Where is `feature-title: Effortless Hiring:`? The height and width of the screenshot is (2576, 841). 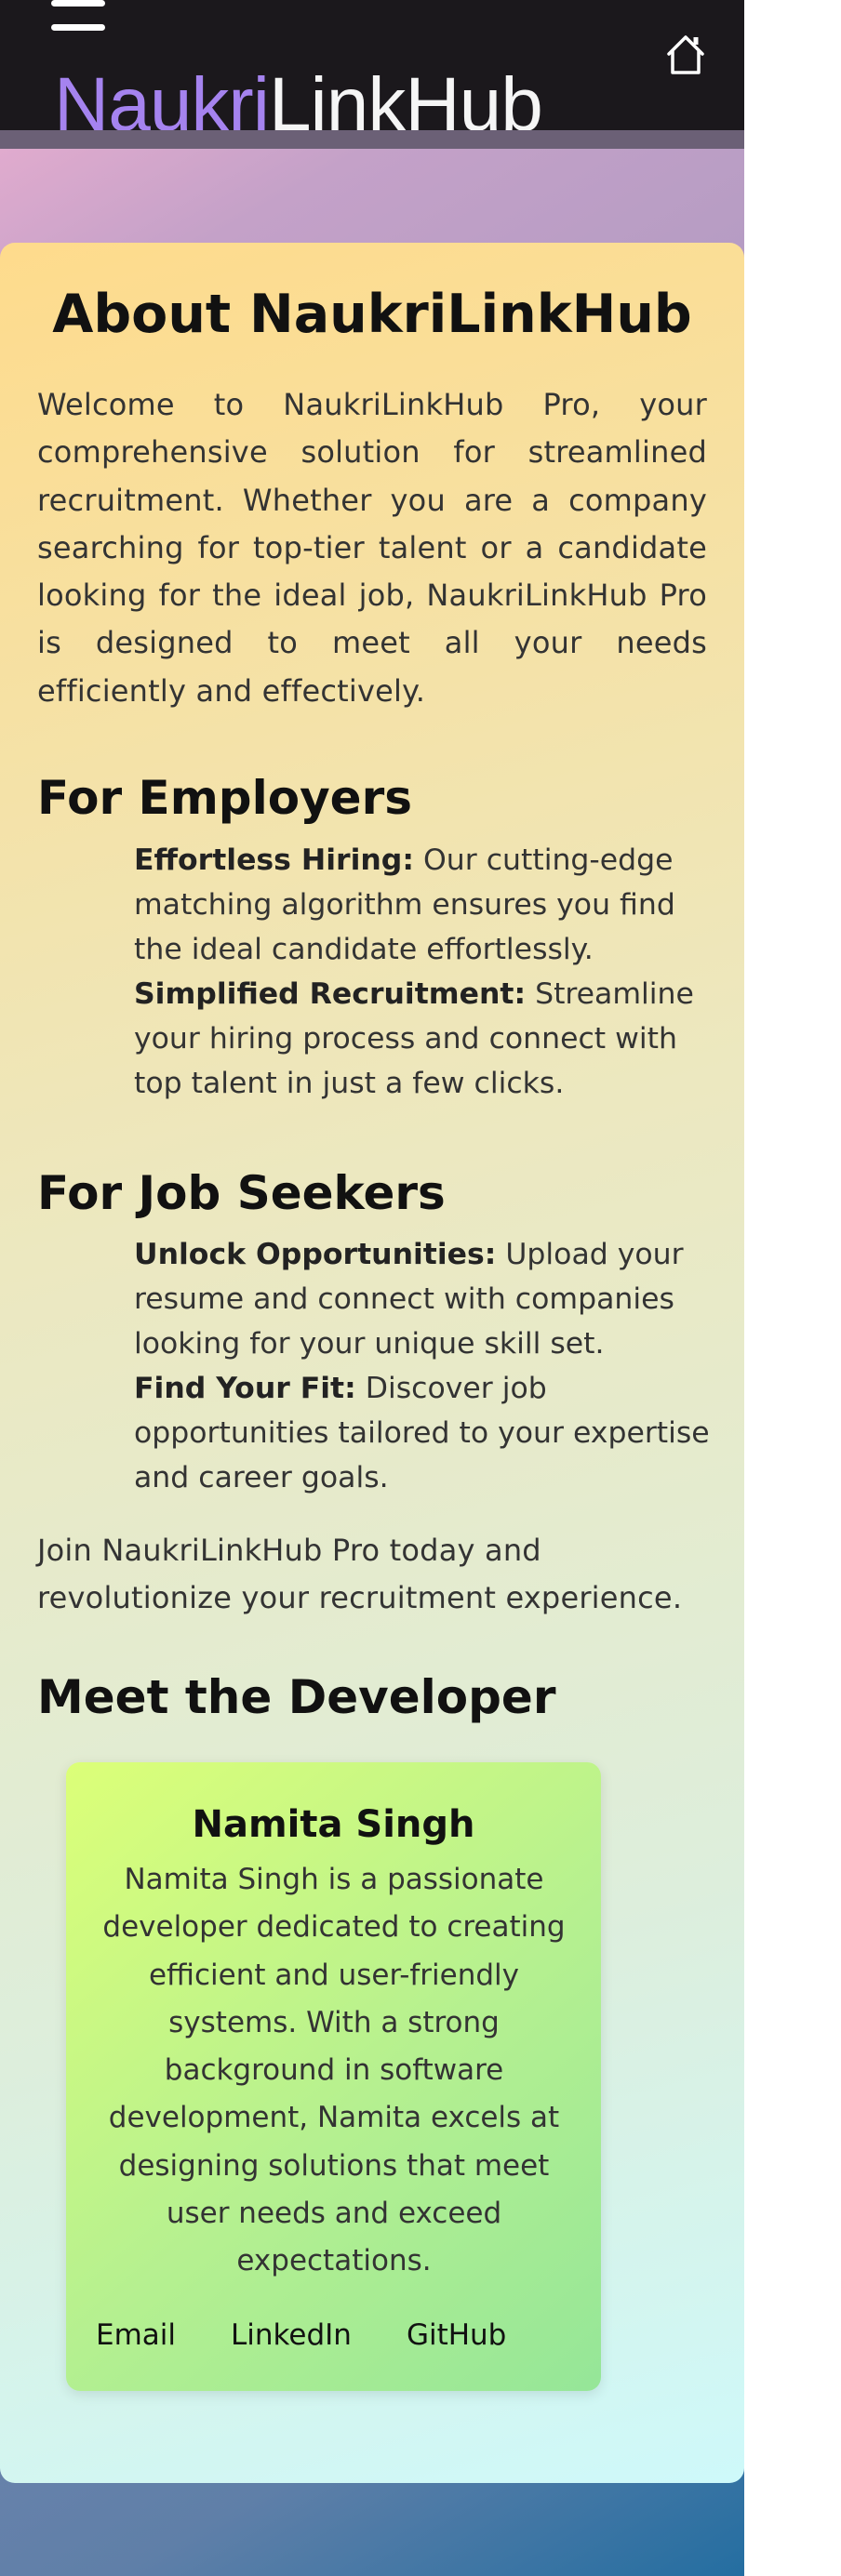 feature-title: Effortless Hiring: is located at coordinates (274, 860).